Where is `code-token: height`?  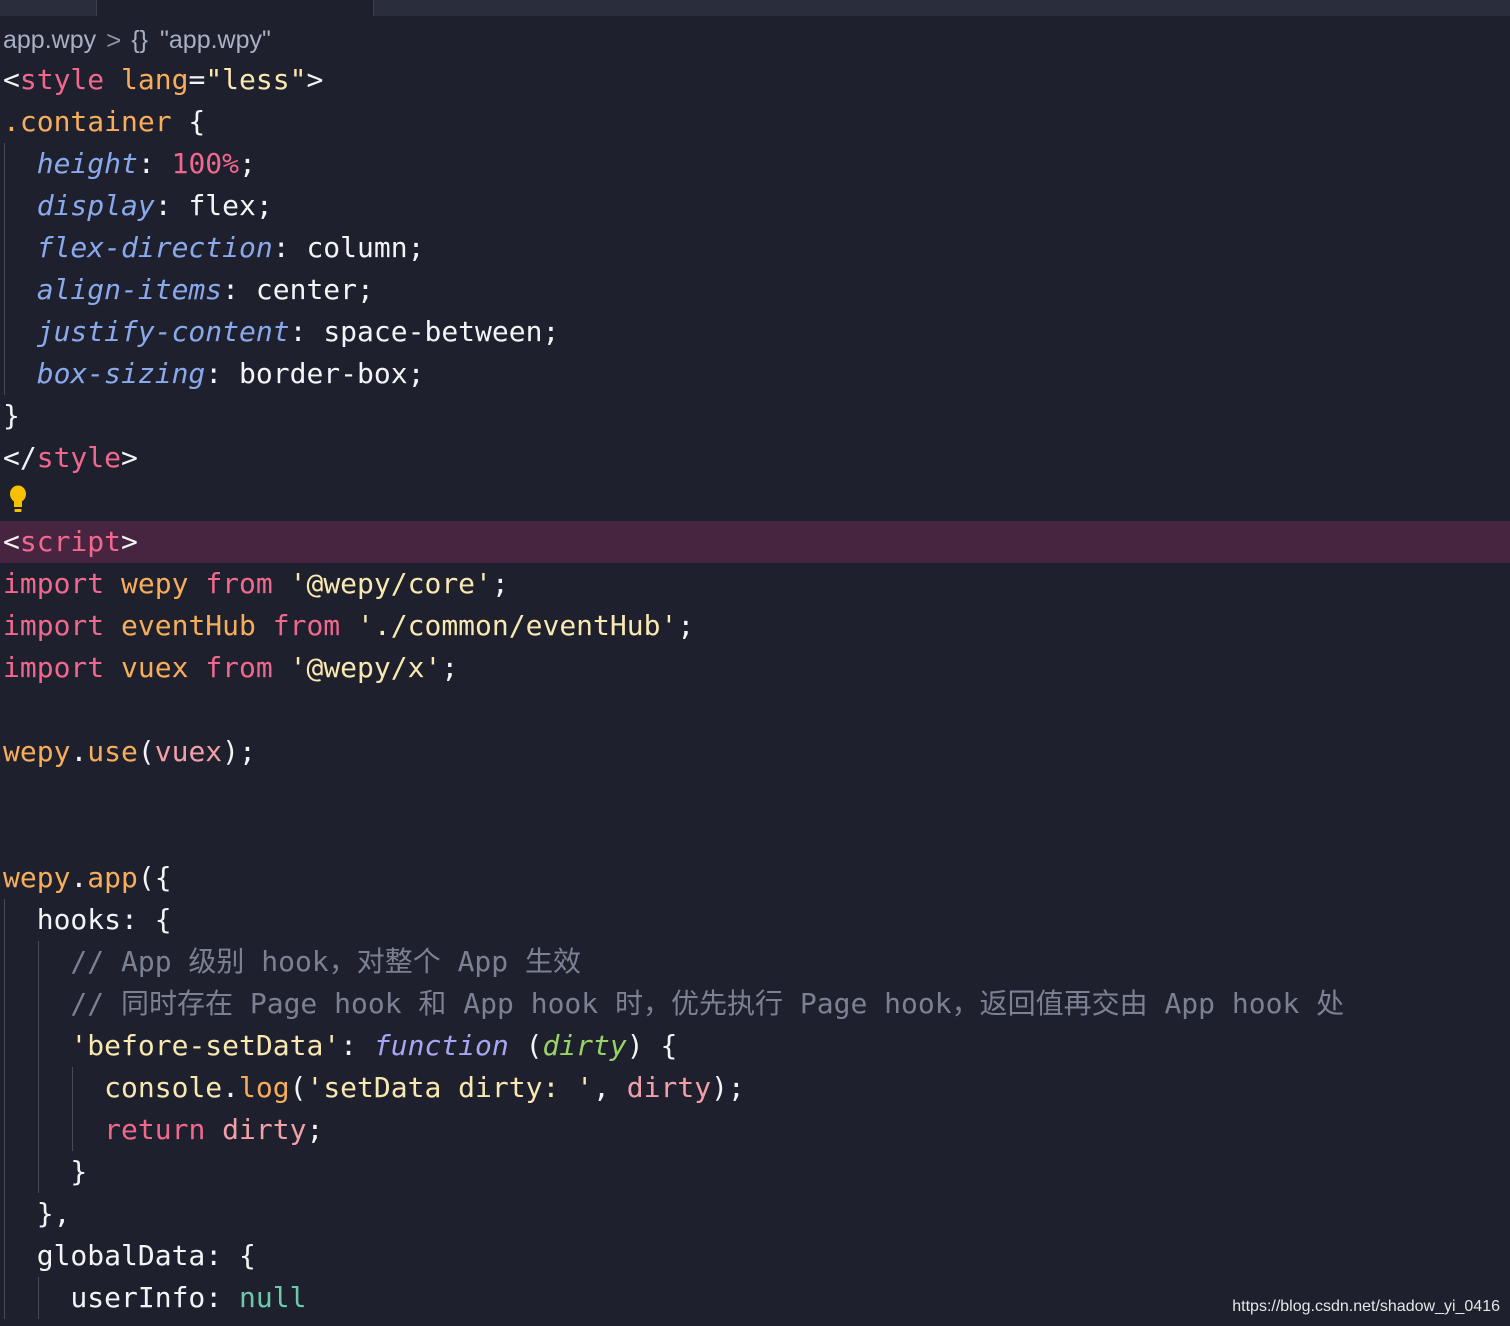 code-token: height is located at coordinates (87, 163).